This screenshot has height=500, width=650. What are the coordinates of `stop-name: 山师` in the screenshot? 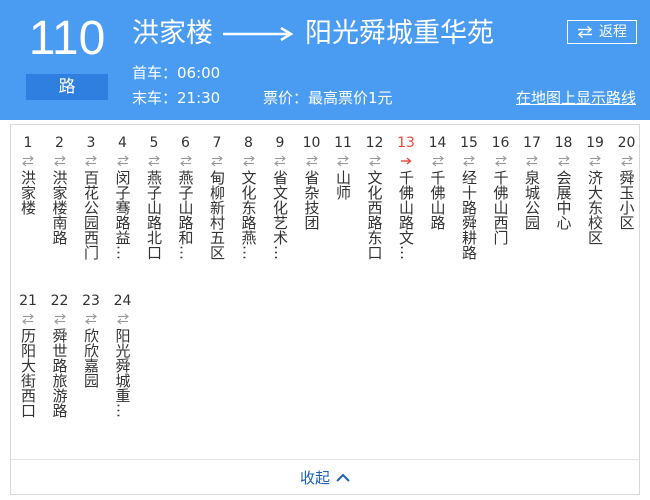 It's located at (343, 185).